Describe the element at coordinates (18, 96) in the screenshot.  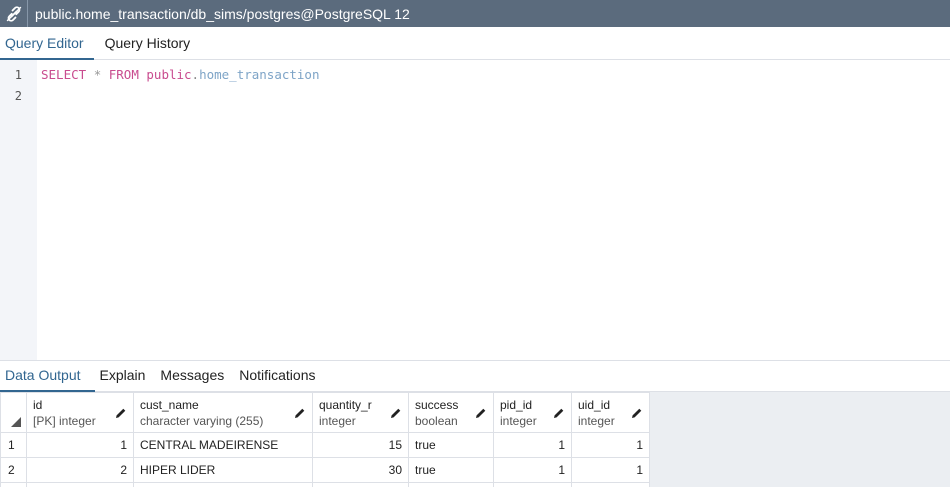
I see `line-number: 2` at that location.